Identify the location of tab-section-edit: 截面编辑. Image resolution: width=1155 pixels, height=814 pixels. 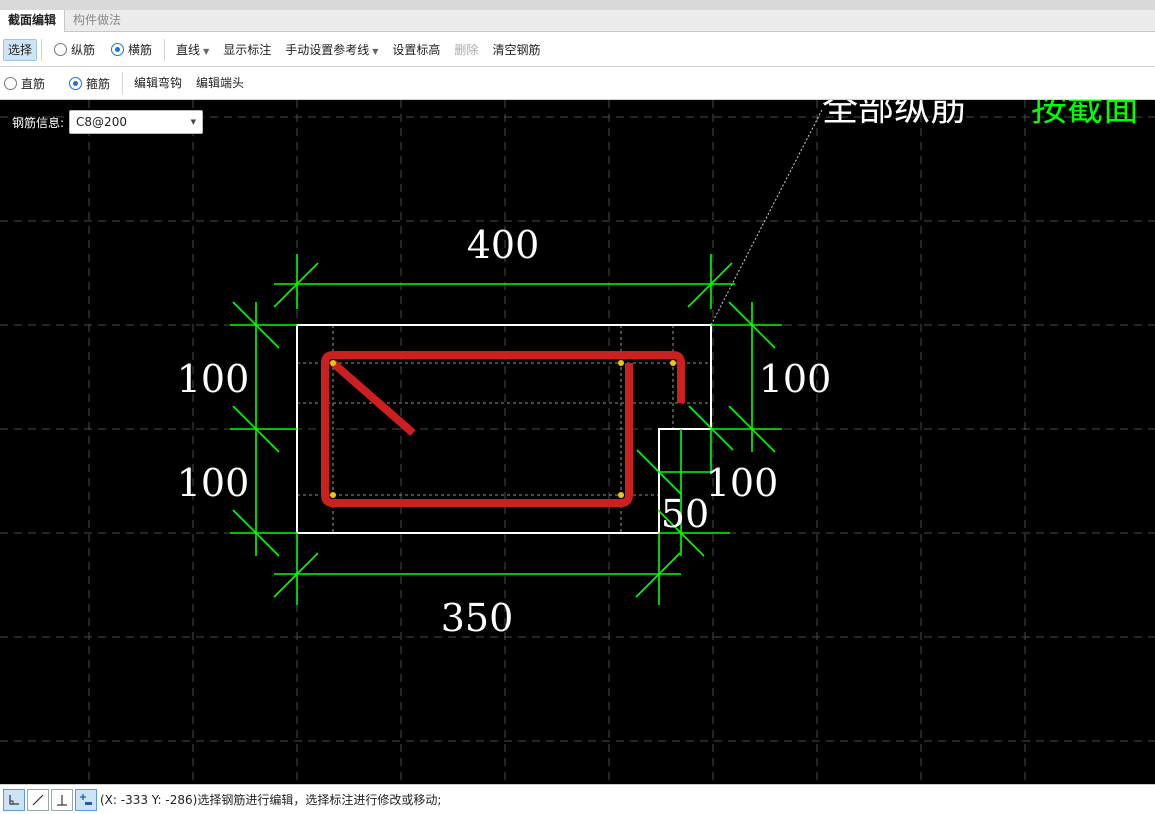
(33, 21).